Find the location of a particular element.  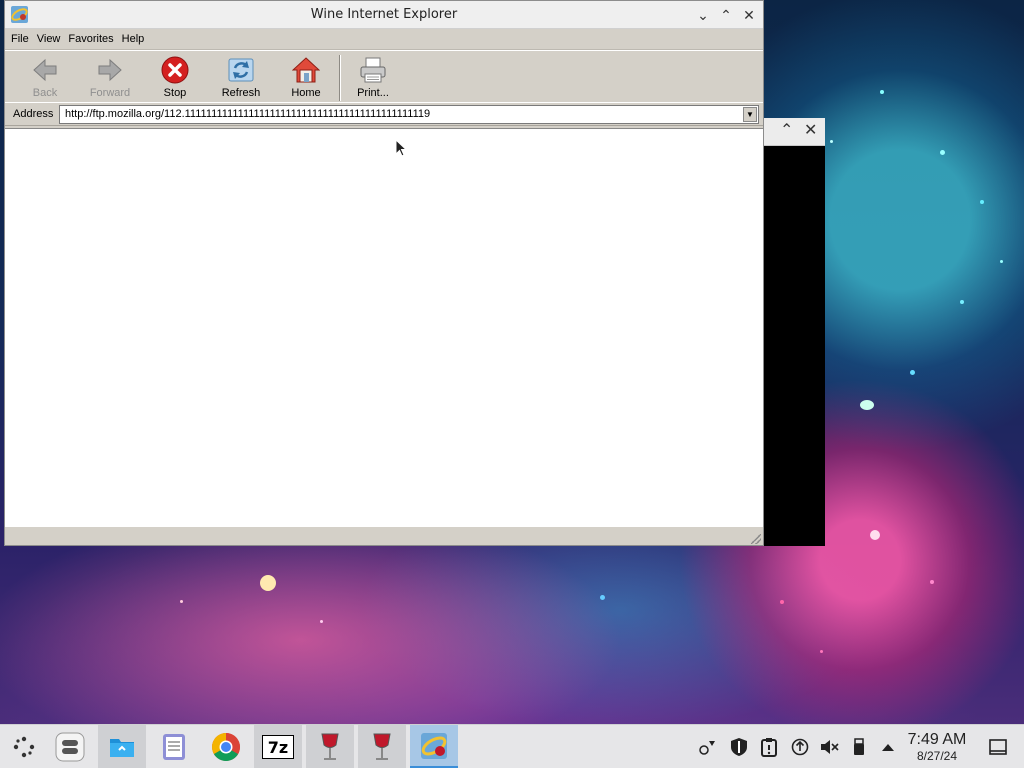

folder-icon is located at coordinates (122, 748).